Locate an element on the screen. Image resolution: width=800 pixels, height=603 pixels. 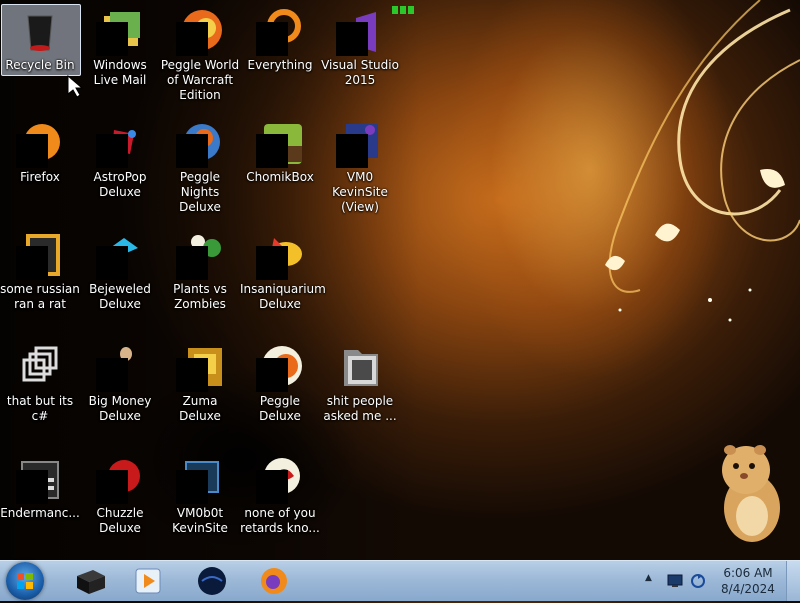
desktop-icon-firefox: Firefox is located at coordinates (40, 148).